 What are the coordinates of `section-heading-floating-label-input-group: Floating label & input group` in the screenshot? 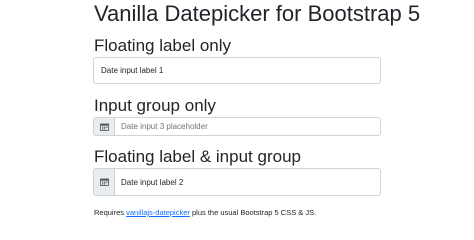 It's located at (197, 156).